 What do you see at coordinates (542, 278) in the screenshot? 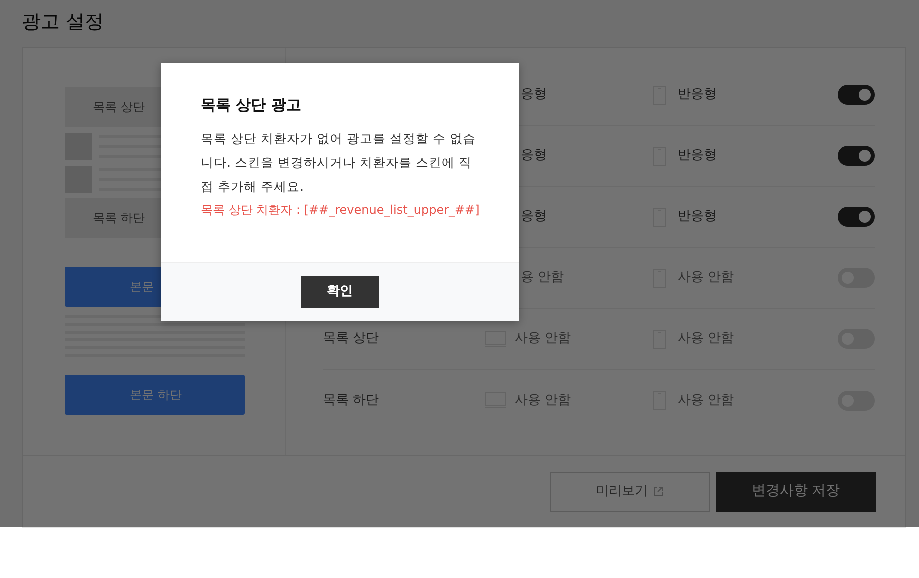
I see `pc-setting: 용 안함` at bounding box center [542, 278].